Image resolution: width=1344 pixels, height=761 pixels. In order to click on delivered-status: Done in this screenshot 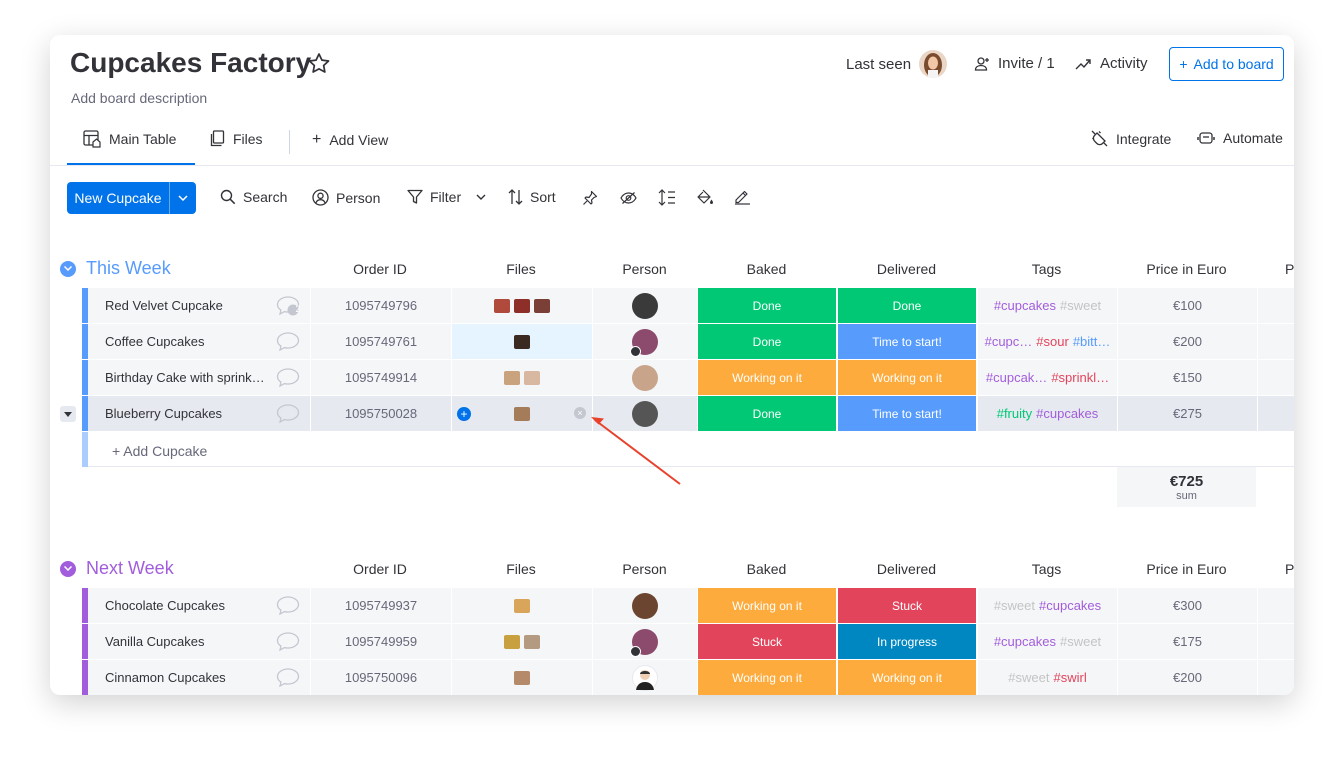, I will do `click(907, 305)`.